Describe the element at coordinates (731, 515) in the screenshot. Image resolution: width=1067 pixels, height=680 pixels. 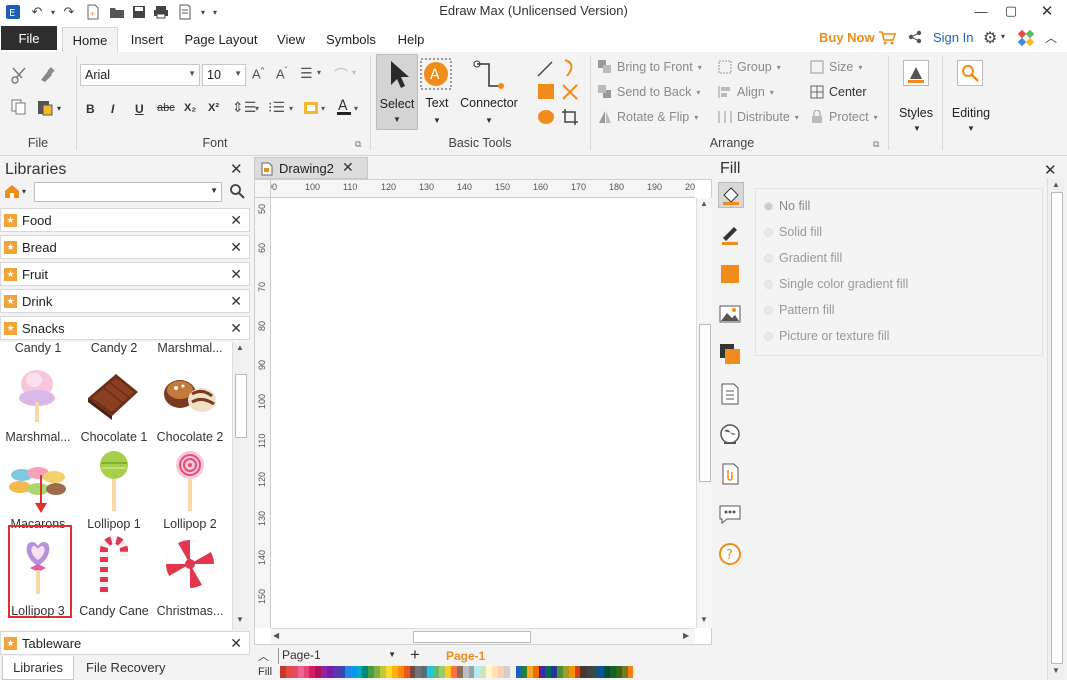
I see `comment-icon` at that location.